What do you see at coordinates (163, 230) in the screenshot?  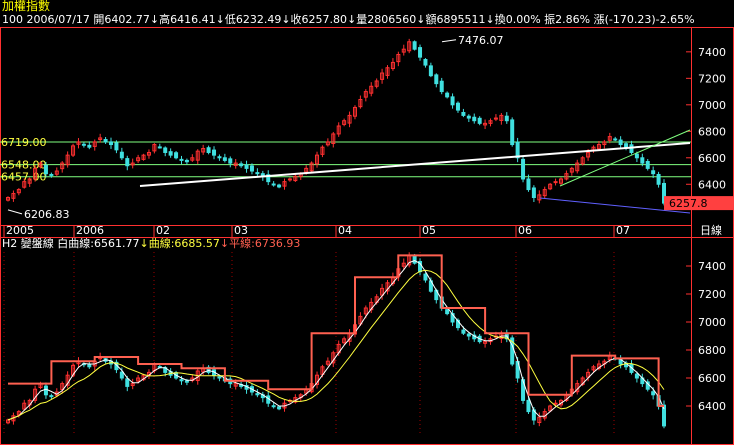 I see `x-tick-label: 02` at bounding box center [163, 230].